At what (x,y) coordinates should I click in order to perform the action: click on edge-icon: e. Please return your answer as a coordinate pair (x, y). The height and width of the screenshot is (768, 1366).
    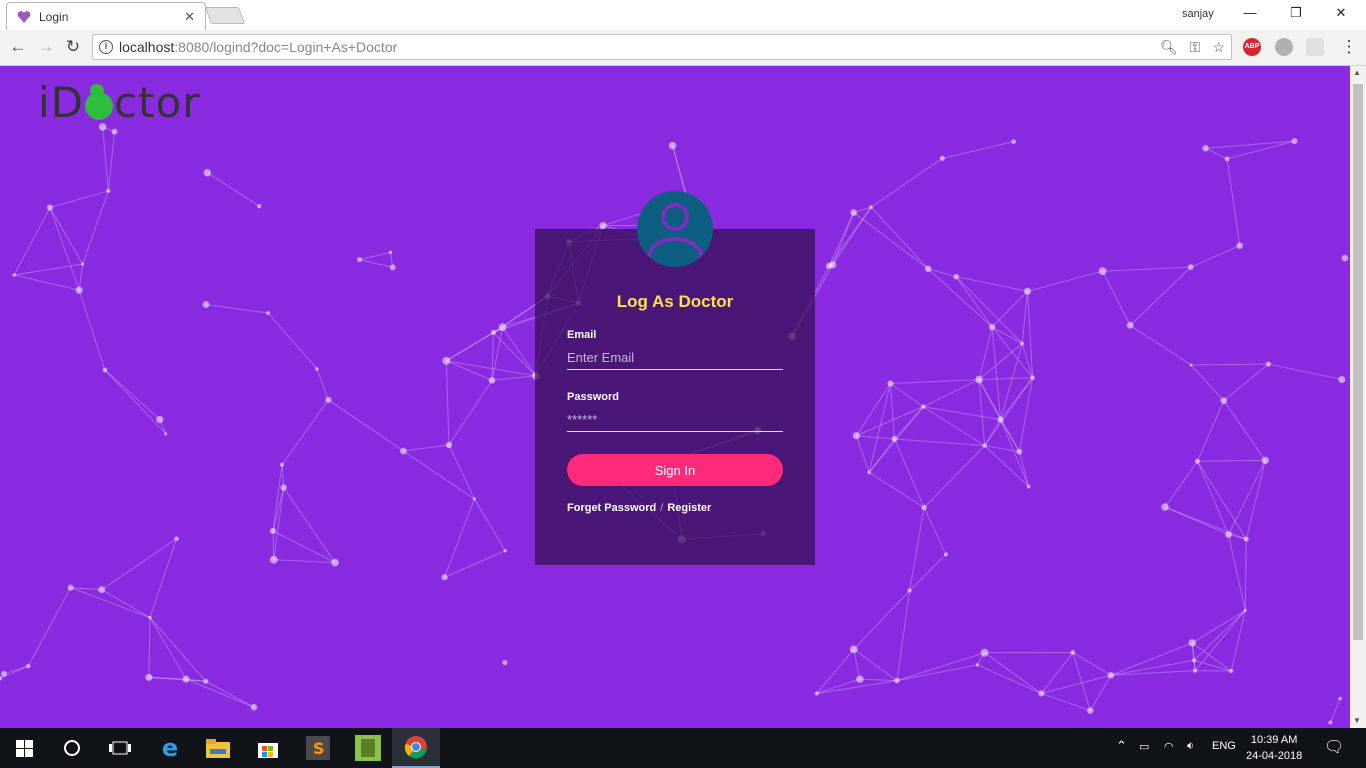
    Looking at the image, I should click on (170, 748).